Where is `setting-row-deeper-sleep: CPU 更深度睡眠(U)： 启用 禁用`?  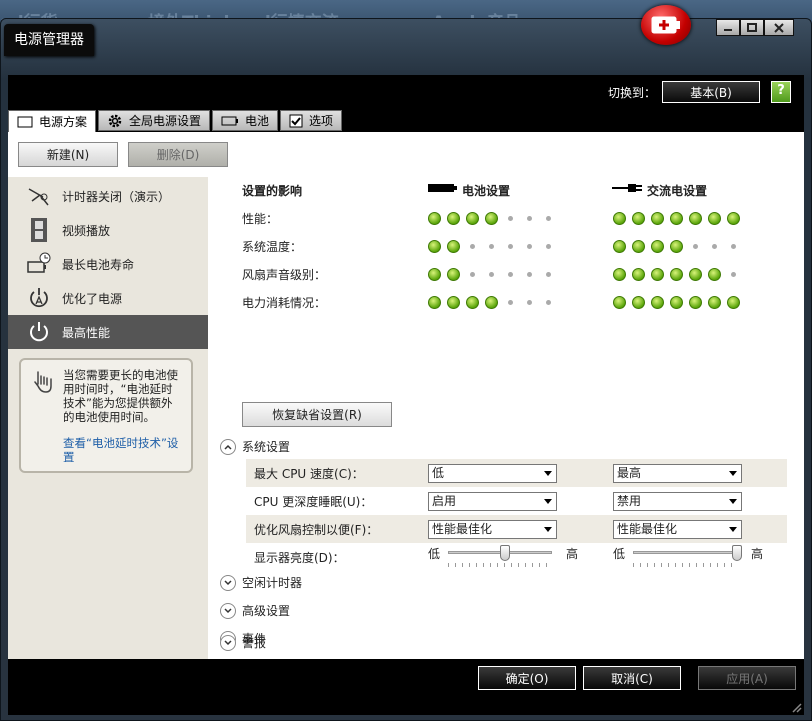
setting-row-deeper-sleep: CPU 更深度睡眠(U)： 启用 禁用 is located at coordinates (516, 501).